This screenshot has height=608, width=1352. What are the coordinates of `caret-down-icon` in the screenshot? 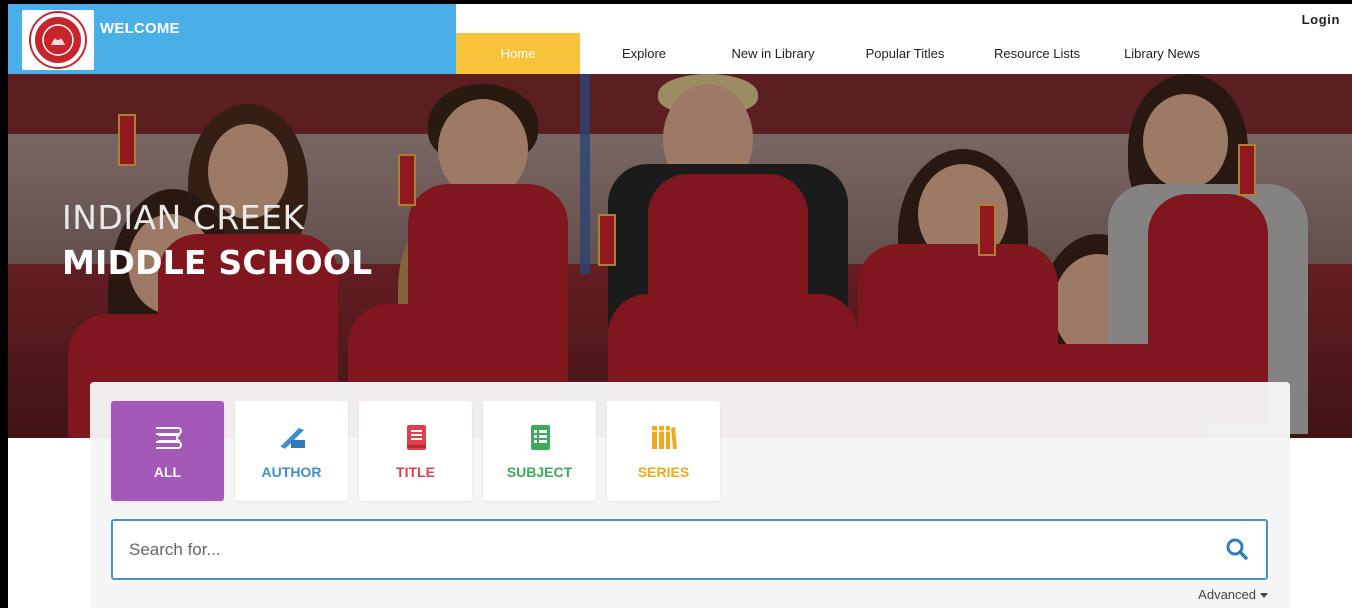 It's located at (1264, 596).